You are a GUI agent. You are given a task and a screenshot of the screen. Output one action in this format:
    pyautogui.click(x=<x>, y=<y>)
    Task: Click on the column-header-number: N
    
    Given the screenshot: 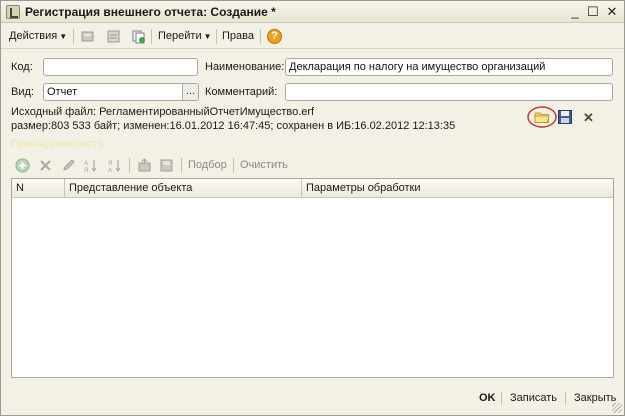 What is the action you would take?
    pyautogui.click(x=38, y=188)
    